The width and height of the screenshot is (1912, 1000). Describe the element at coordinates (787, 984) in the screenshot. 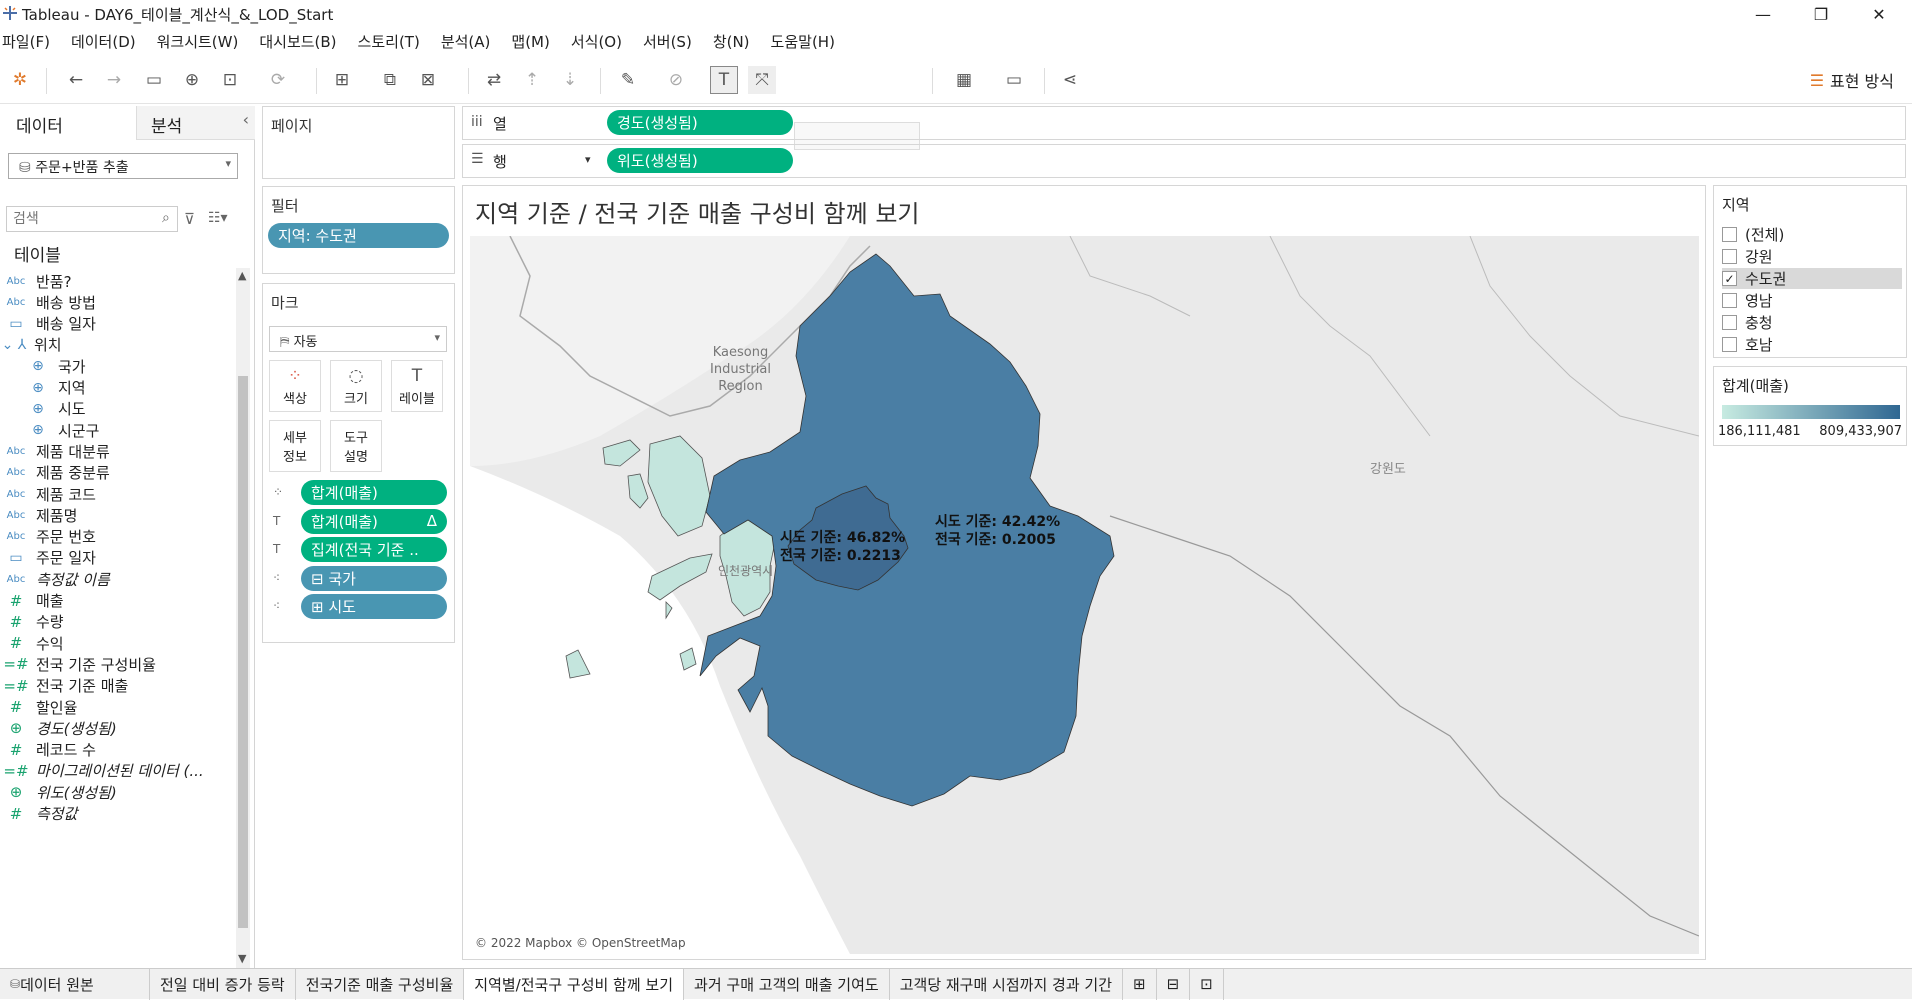

I see `sheet-tab: 과거 구매 고객의 매출 기여도` at that location.